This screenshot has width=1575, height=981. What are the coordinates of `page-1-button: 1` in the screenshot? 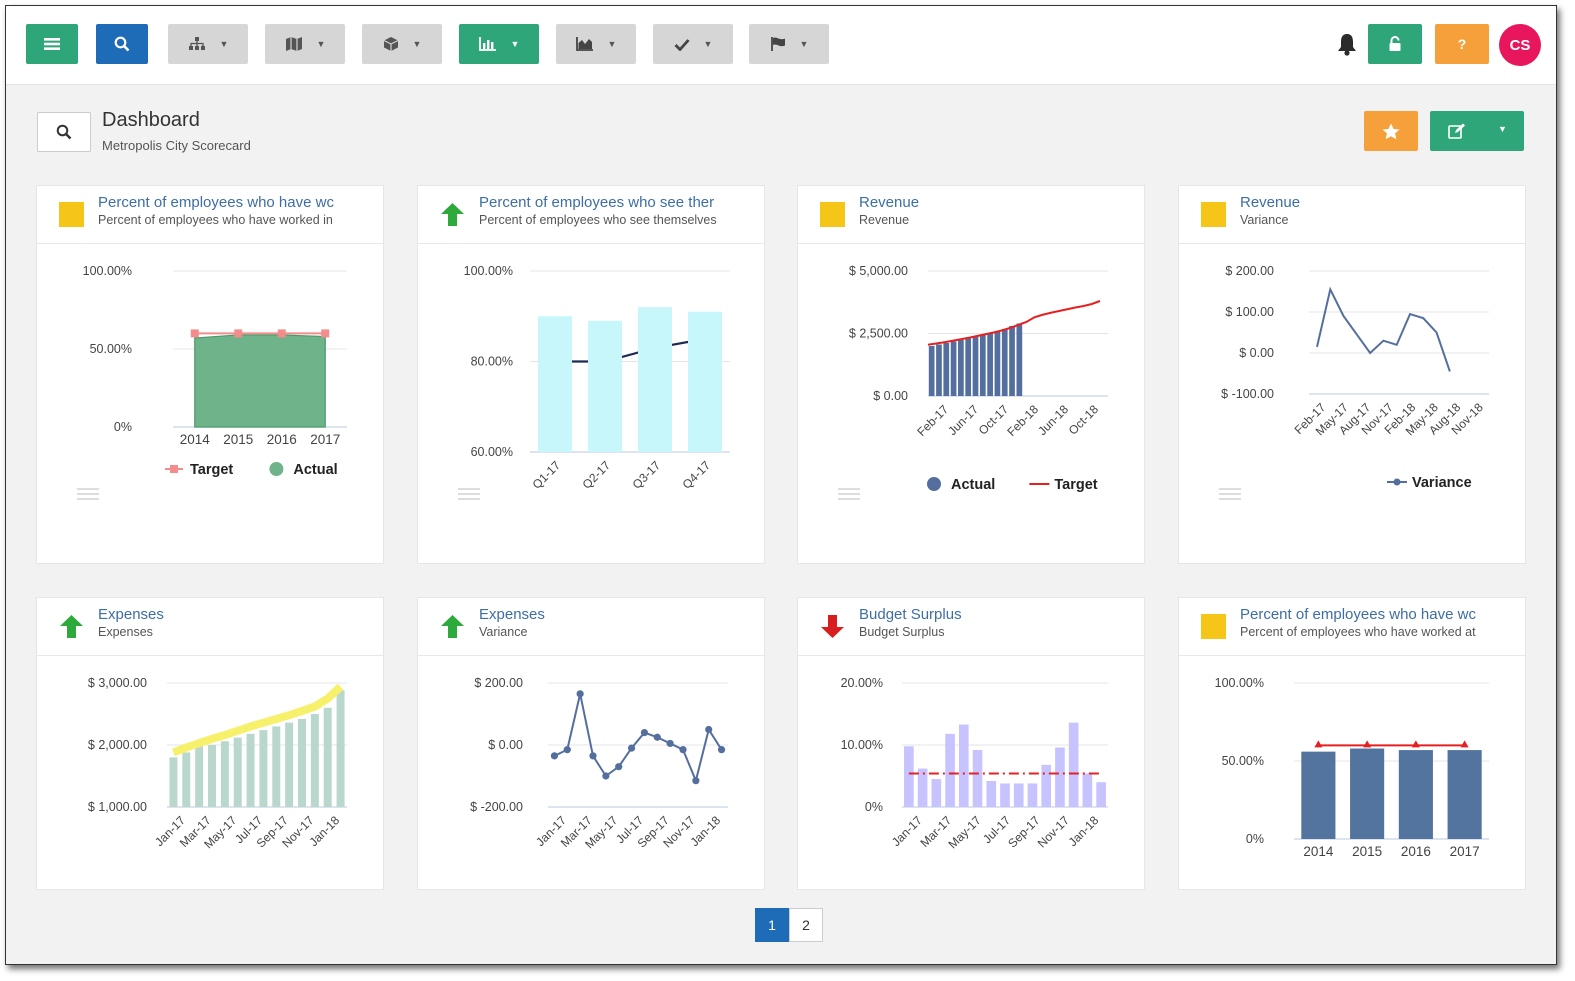 It's located at (772, 925).